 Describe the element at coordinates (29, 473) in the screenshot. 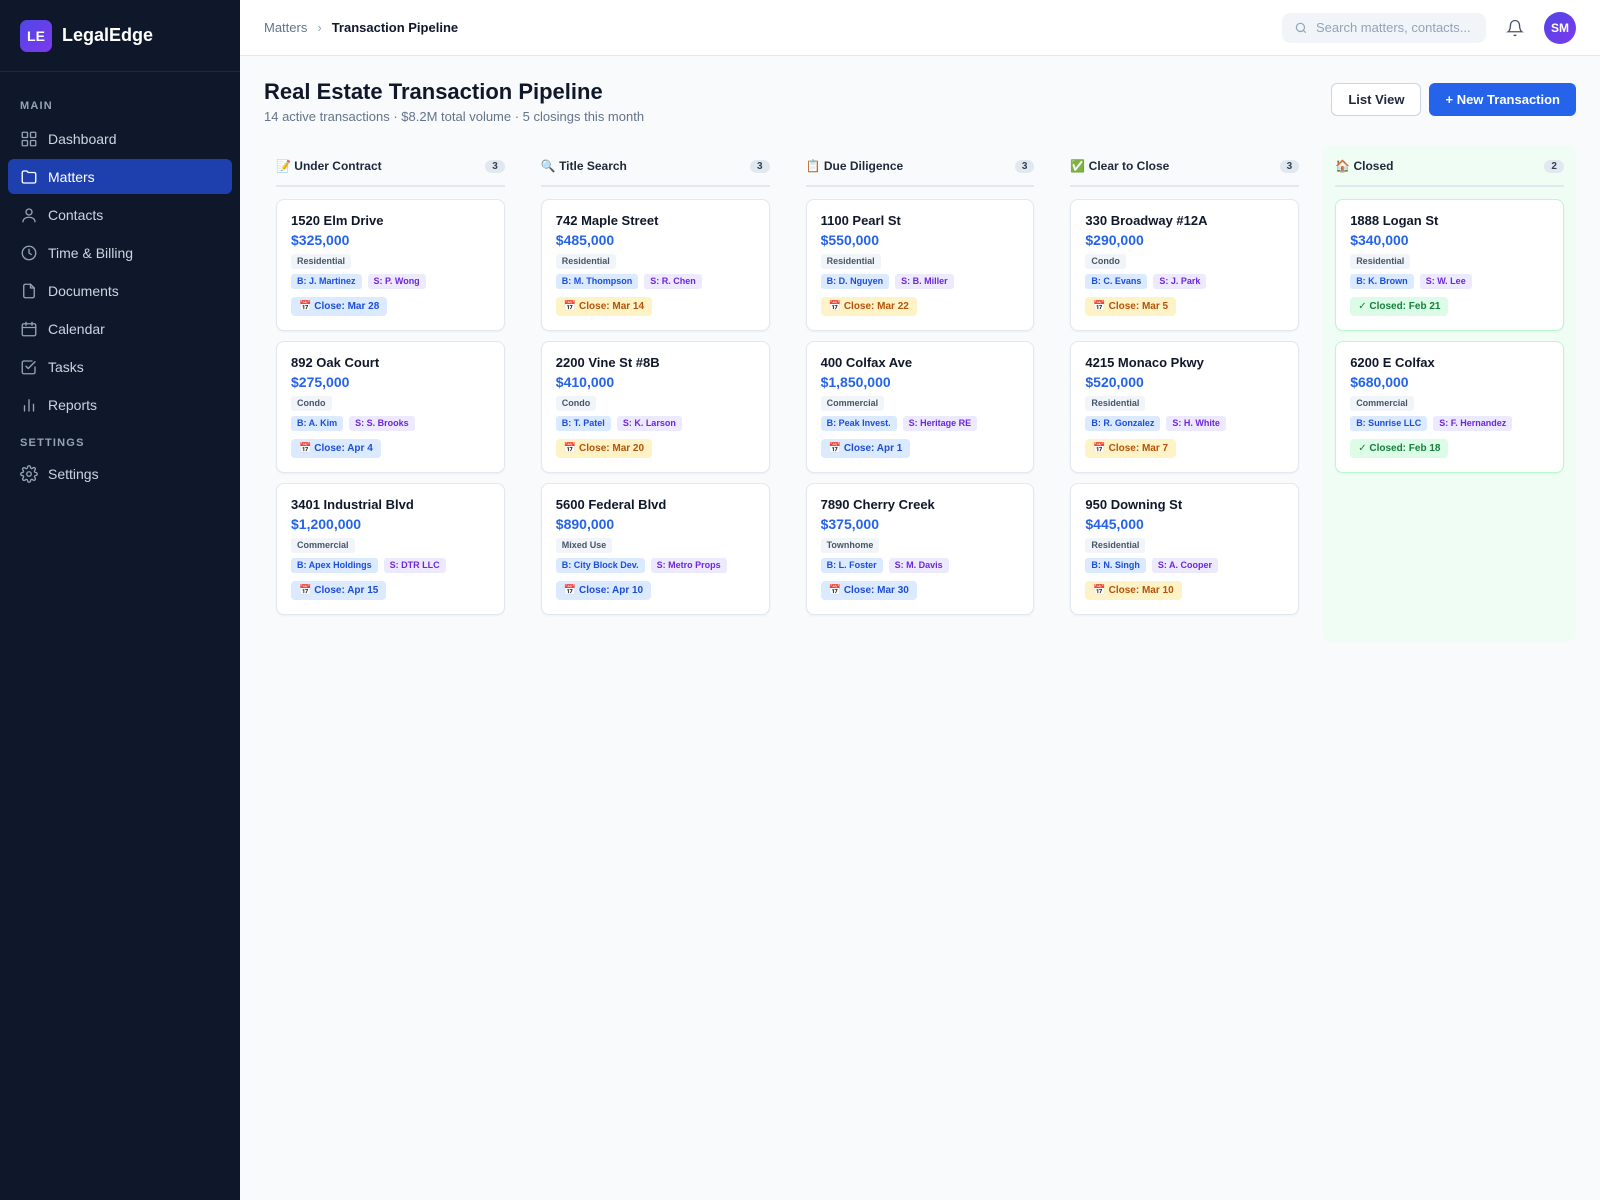

I see `gear-icon` at that location.